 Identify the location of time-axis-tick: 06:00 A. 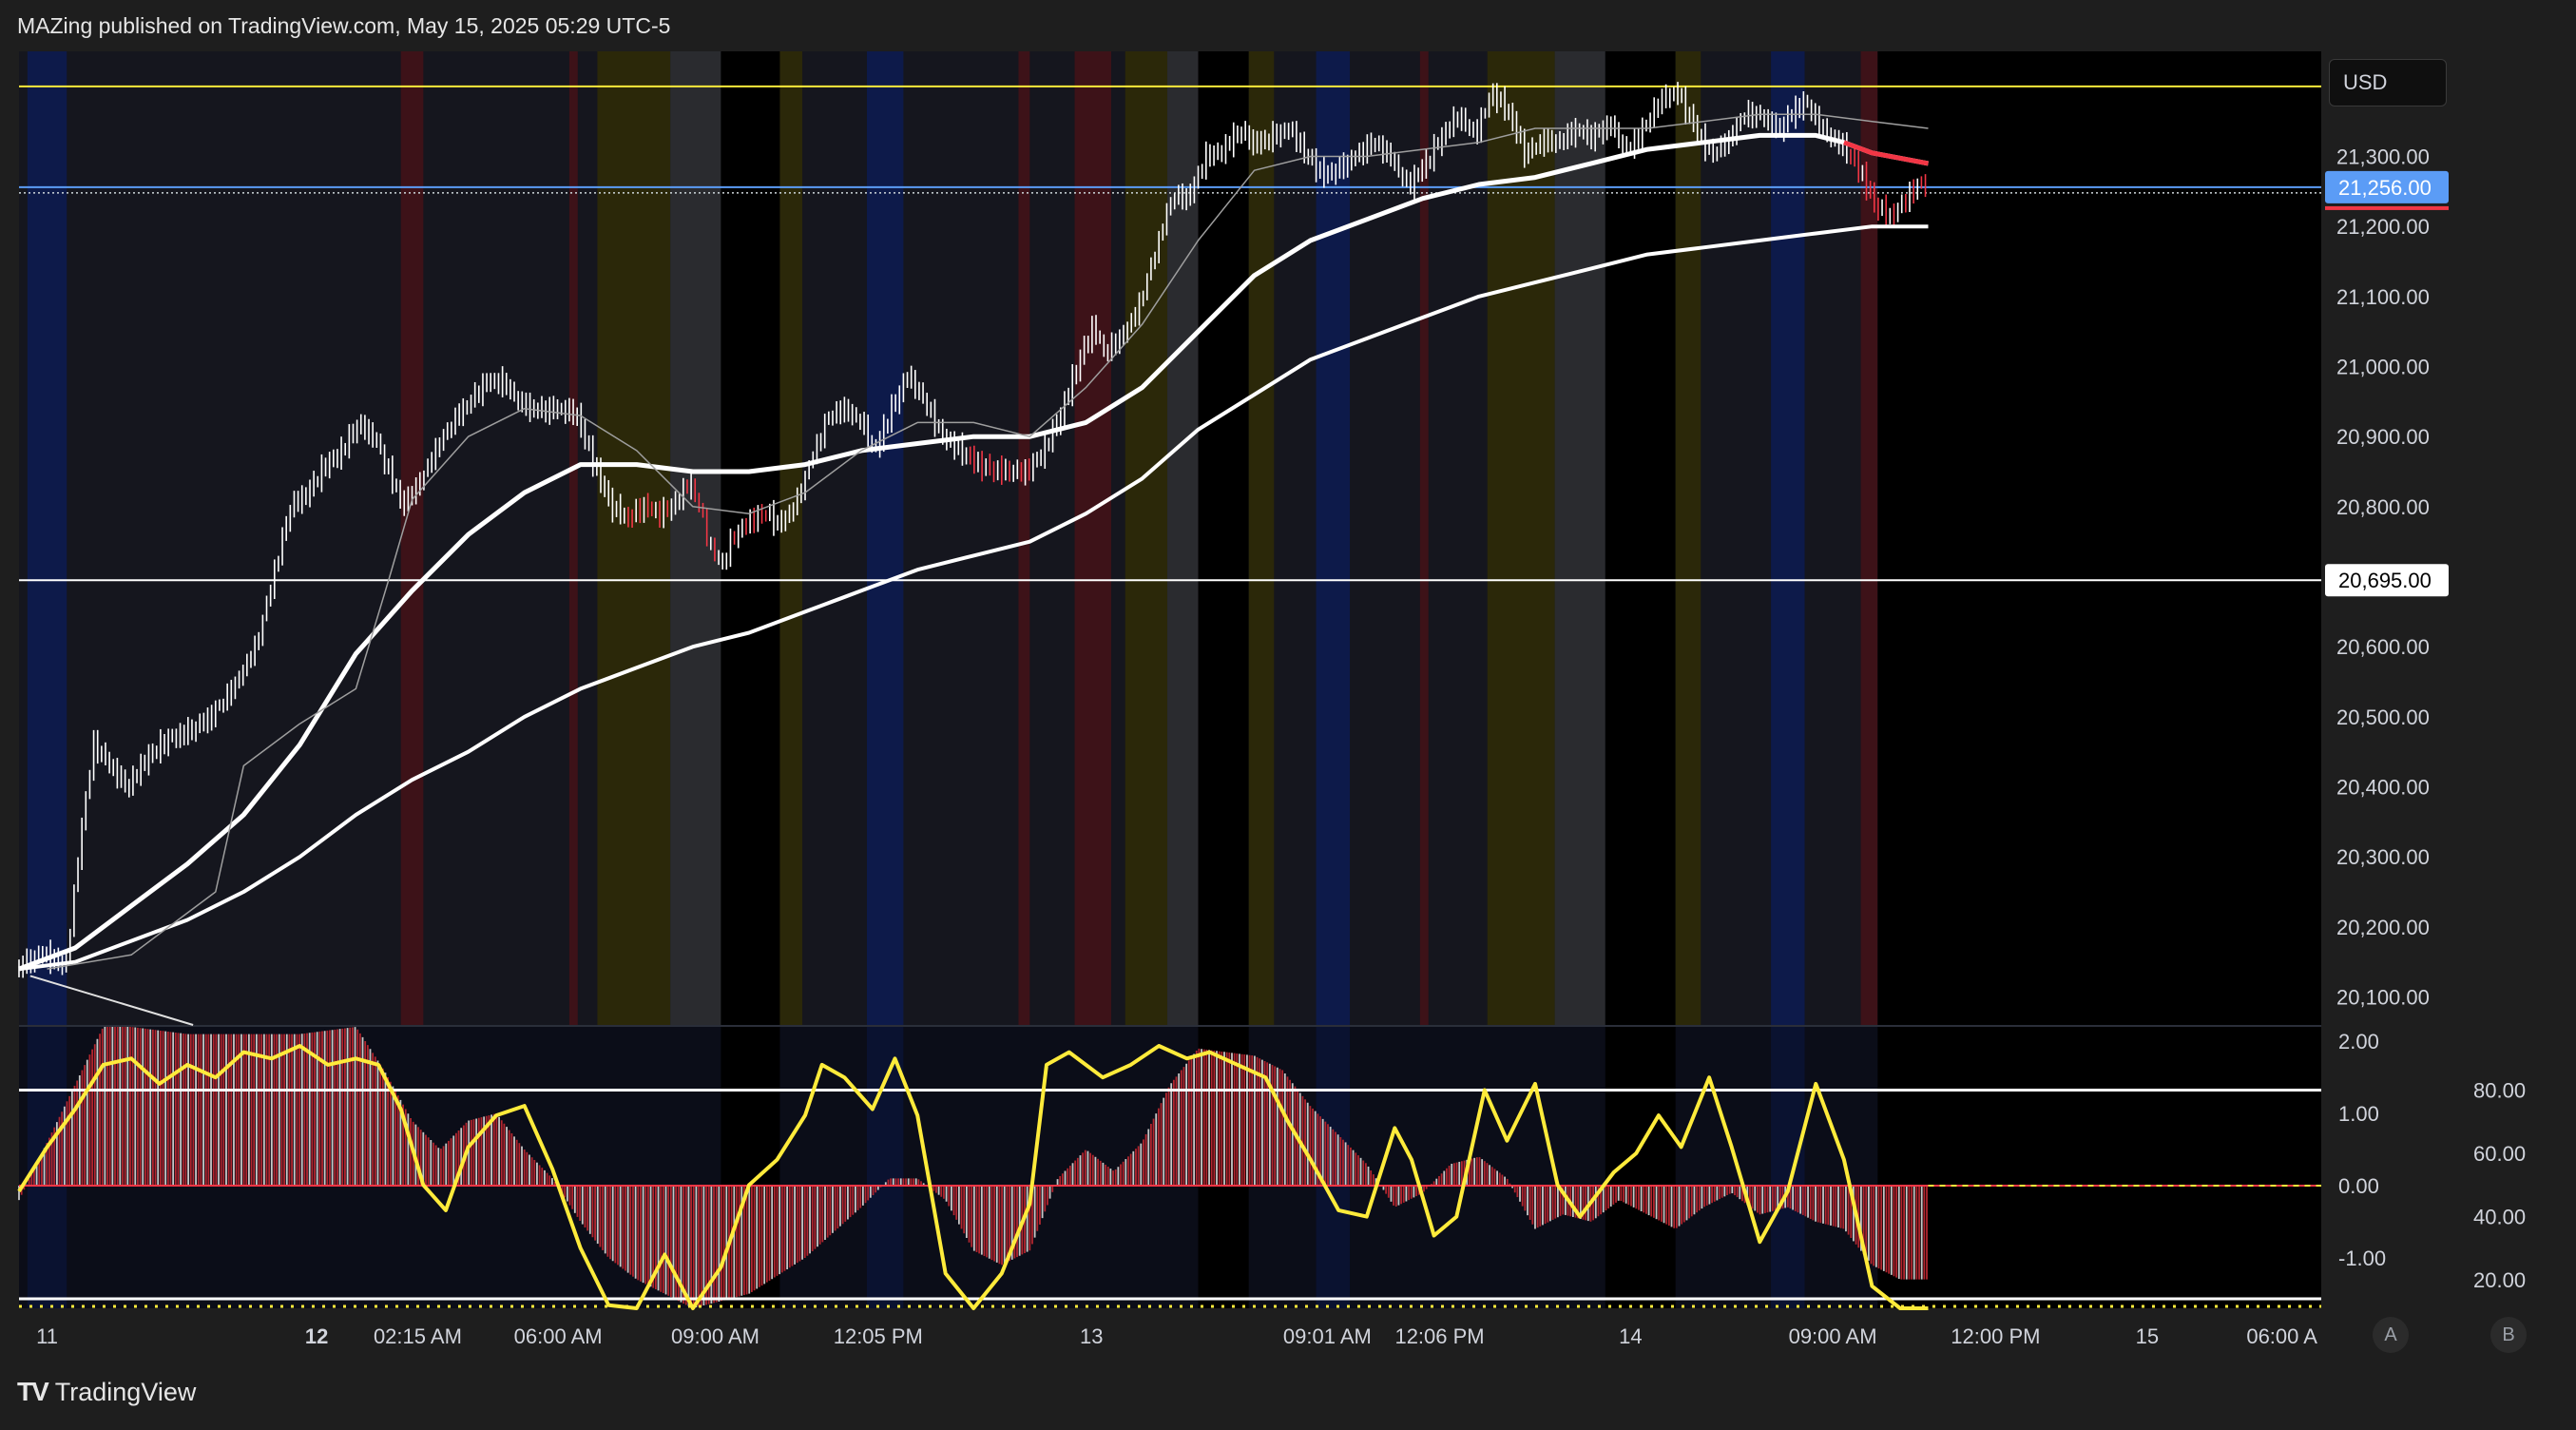
(2281, 1336).